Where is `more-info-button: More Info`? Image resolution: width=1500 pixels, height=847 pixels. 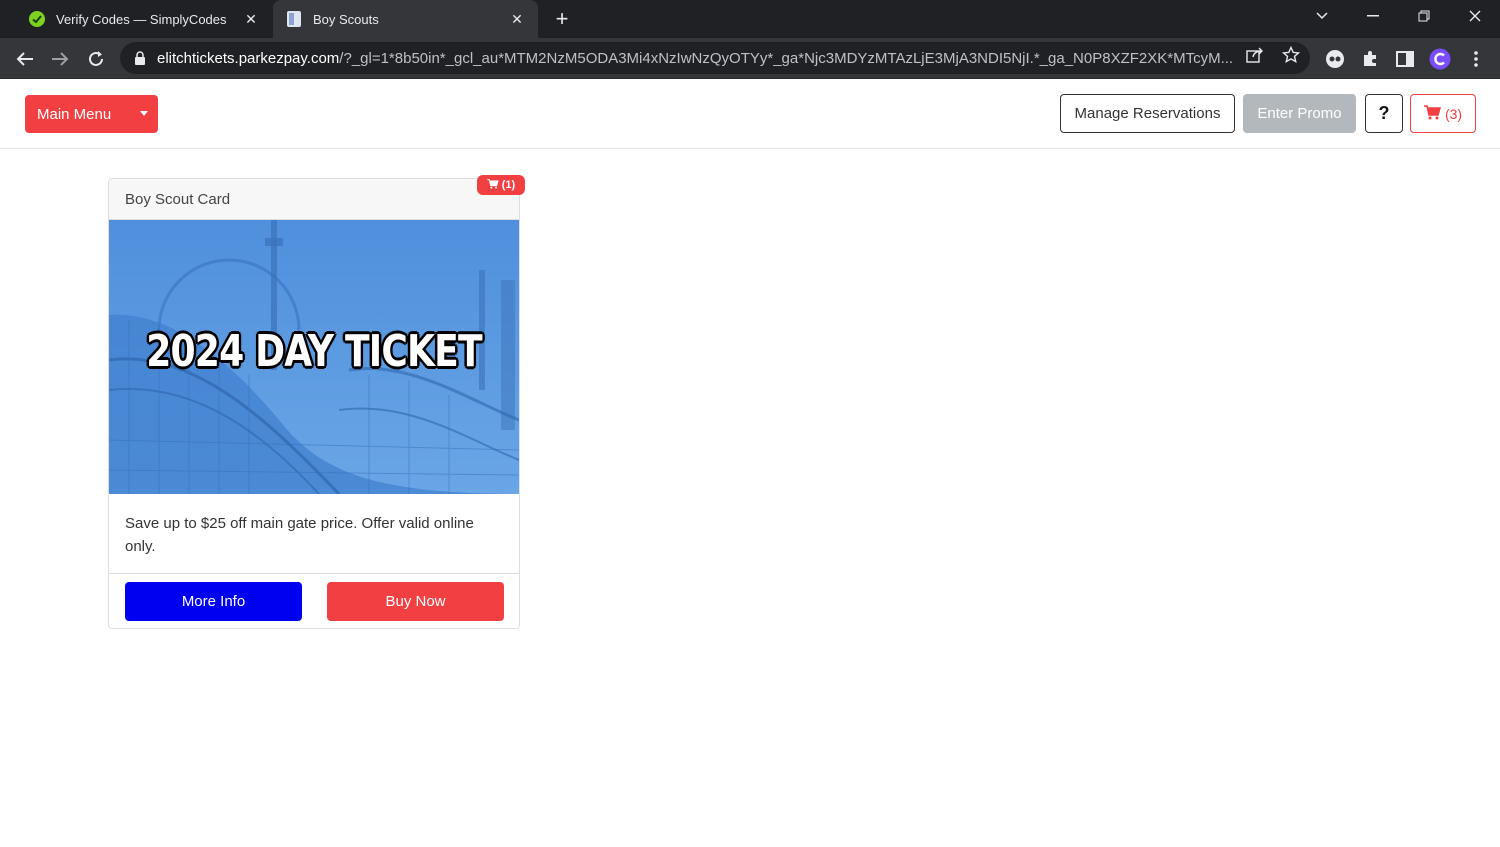
more-info-button: More Info is located at coordinates (213, 601).